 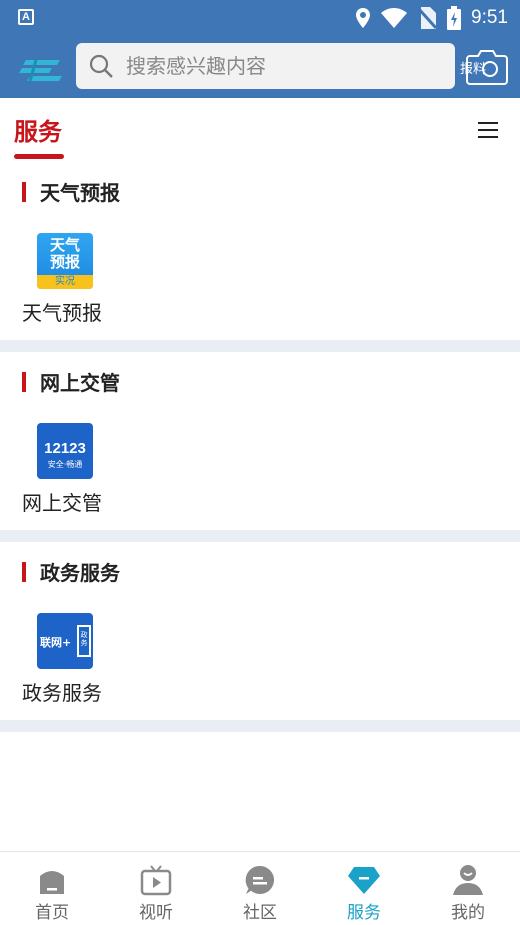 I want to click on nav-home: 首页, so click(x=52, y=888).